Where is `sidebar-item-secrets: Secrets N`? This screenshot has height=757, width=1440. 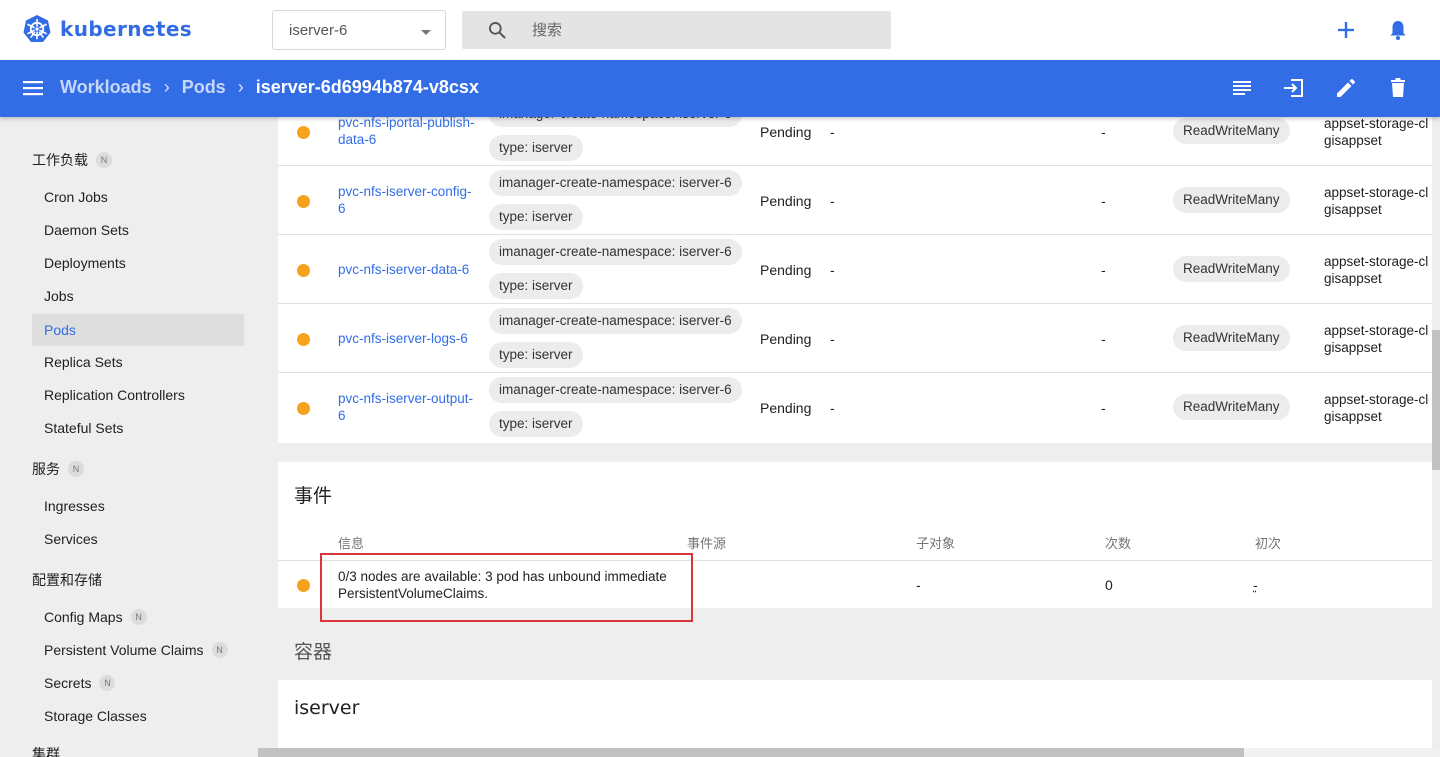 sidebar-item-secrets: Secrets N is located at coordinates (138, 683).